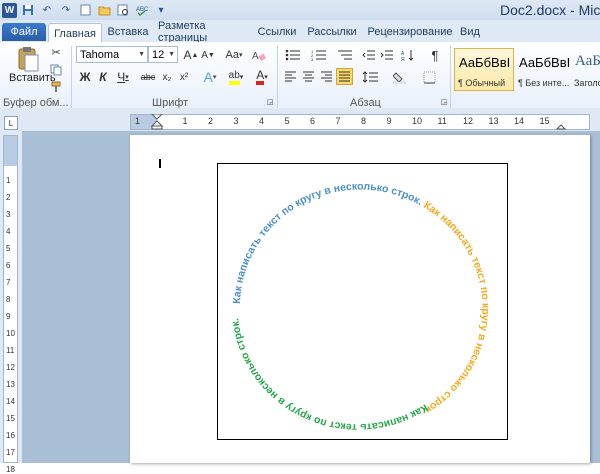  I want to click on redo-icon: ↷, so click(66, 10).